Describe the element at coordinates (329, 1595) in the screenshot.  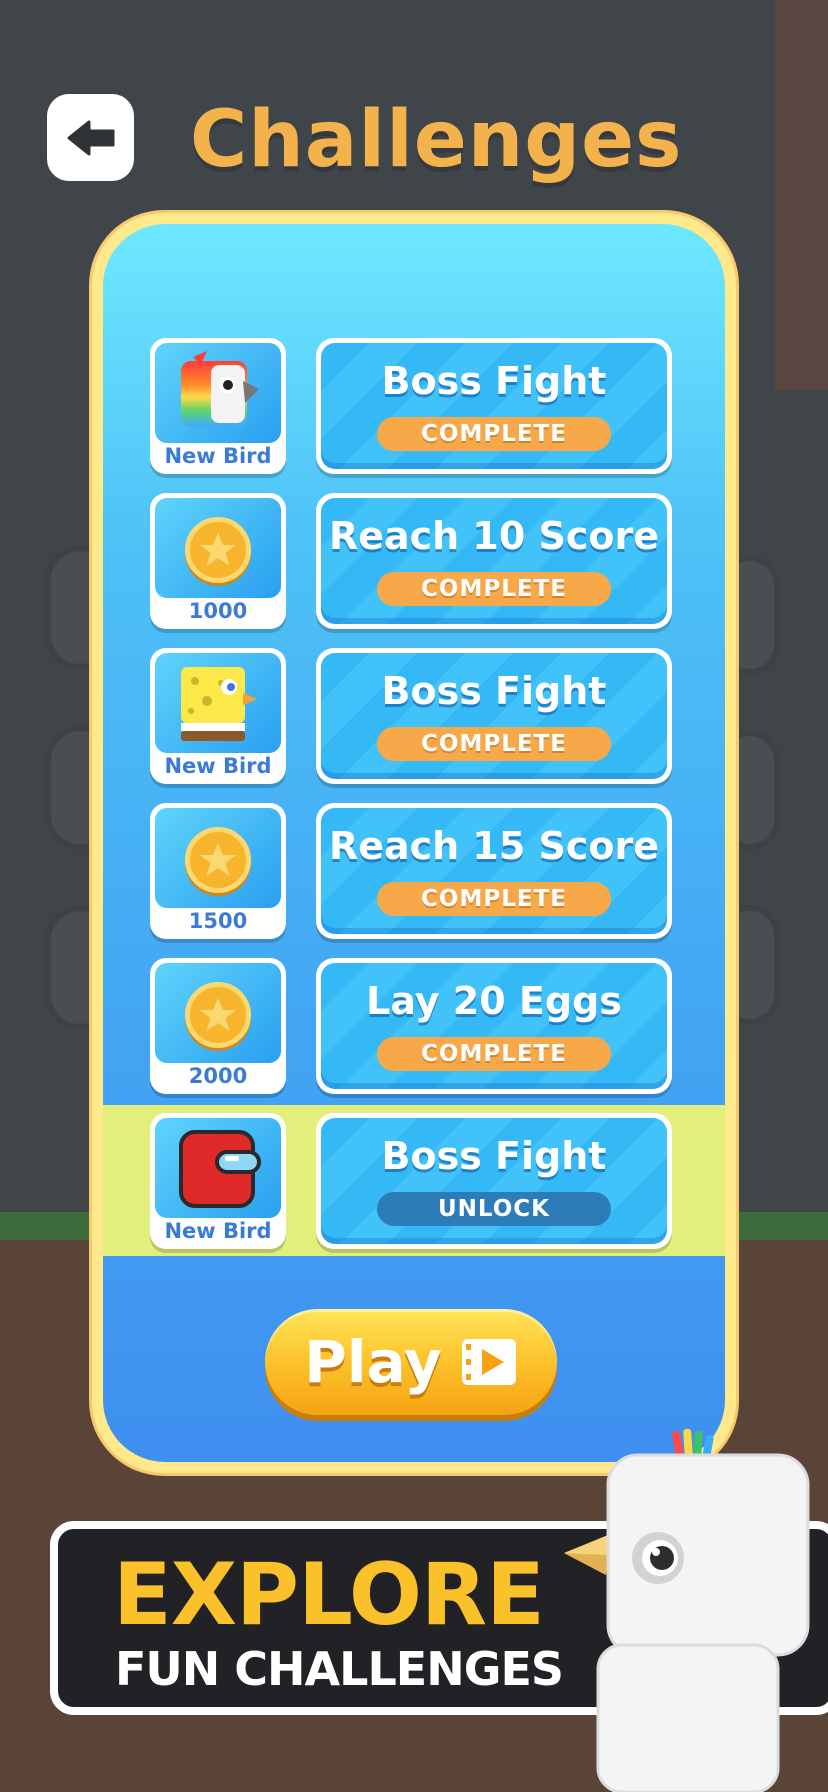
I see `promo-title: EXPLORE` at that location.